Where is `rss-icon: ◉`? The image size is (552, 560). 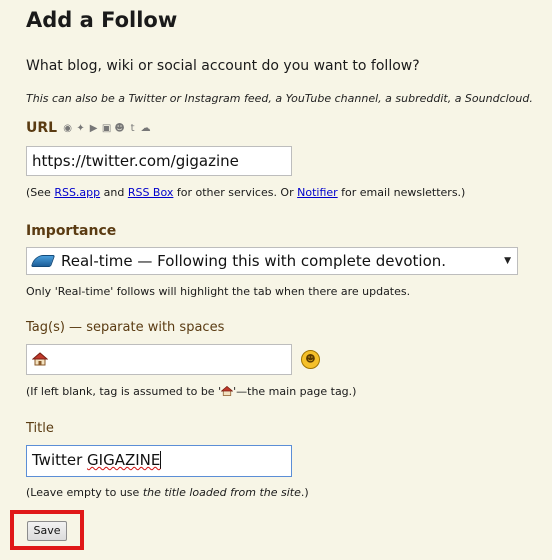 rss-icon: ◉ is located at coordinates (67, 128).